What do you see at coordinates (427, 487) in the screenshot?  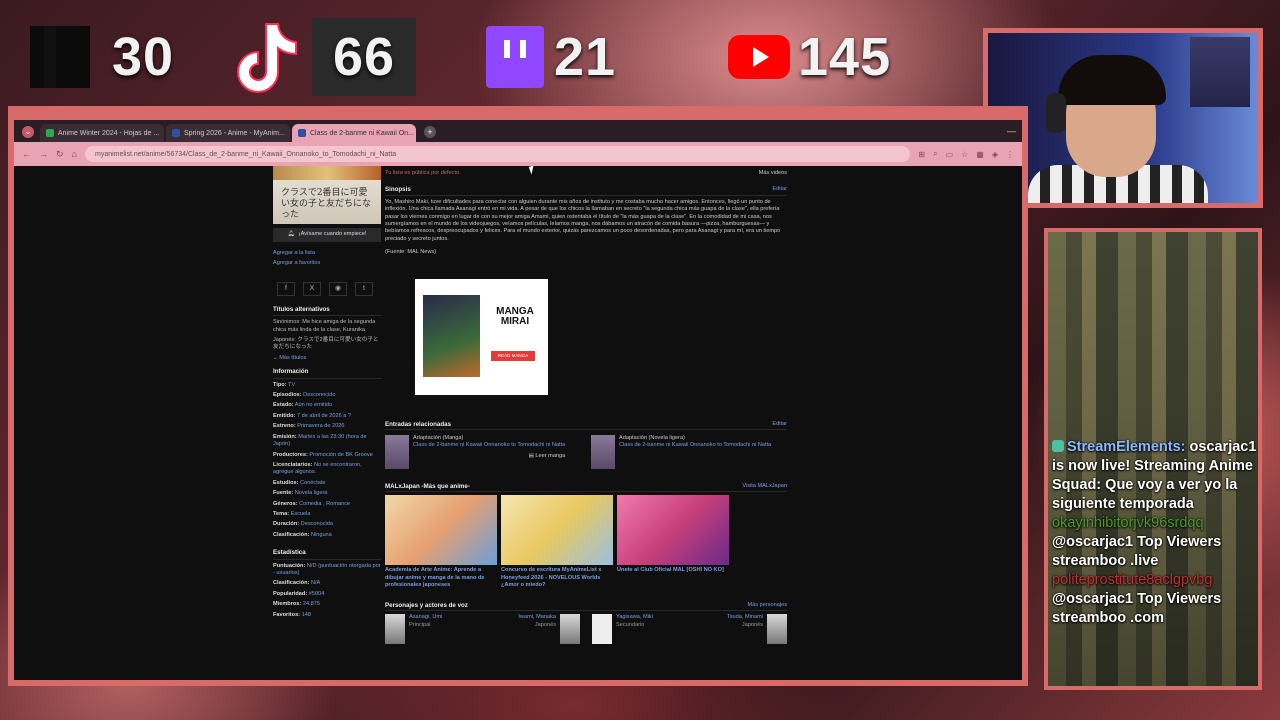 I see `japan-header: MALxJapan -Más que anime-` at bounding box center [427, 487].